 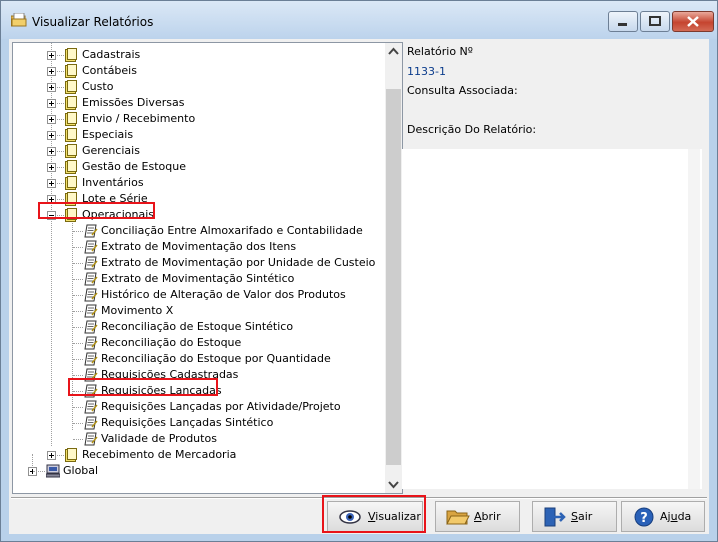 What do you see at coordinates (458, 517) in the screenshot?
I see `open-folder-icon` at bounding box center [458, 517].